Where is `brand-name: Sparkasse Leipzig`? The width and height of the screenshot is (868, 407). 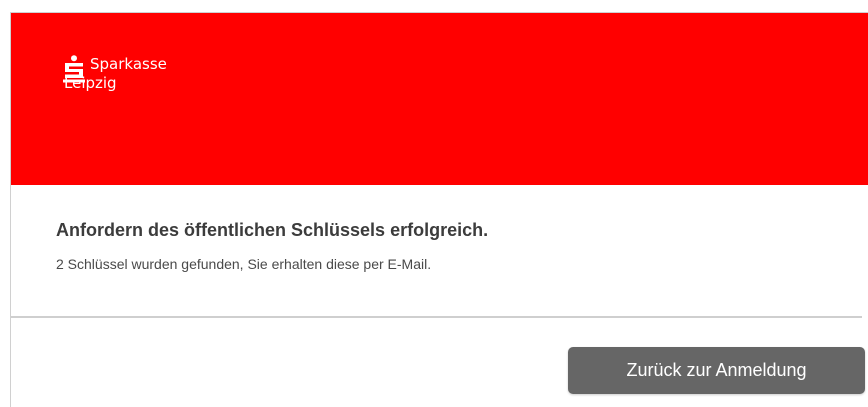
brand-name: Sparkasse Leipzig is located at coordinates (115, 74).